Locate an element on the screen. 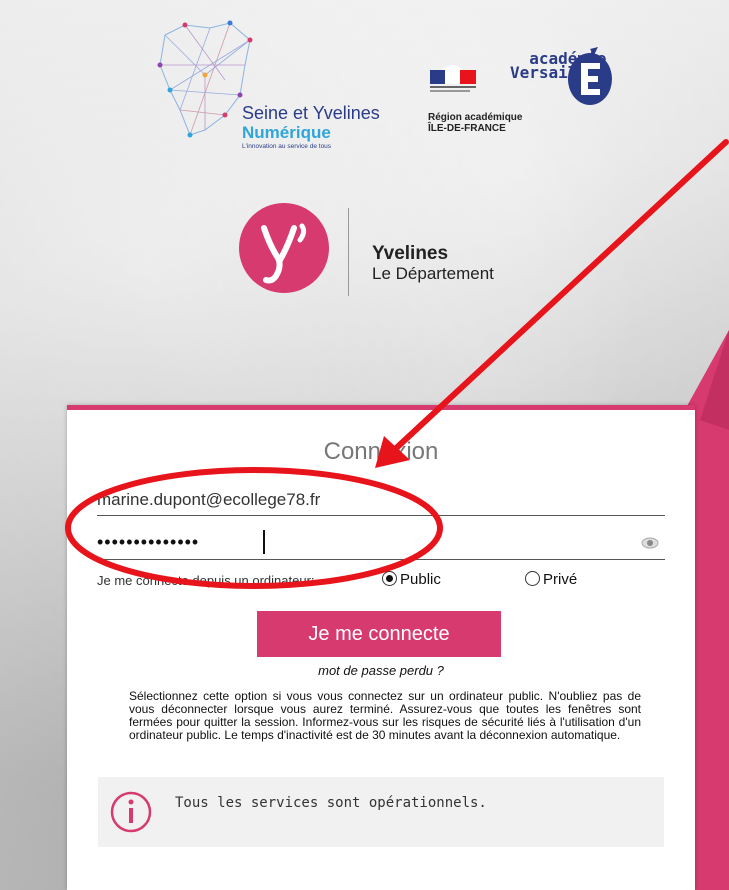 This screenshot has width=729, height=890. radio-prive-label: Privé is located at coordinates (560, 579).